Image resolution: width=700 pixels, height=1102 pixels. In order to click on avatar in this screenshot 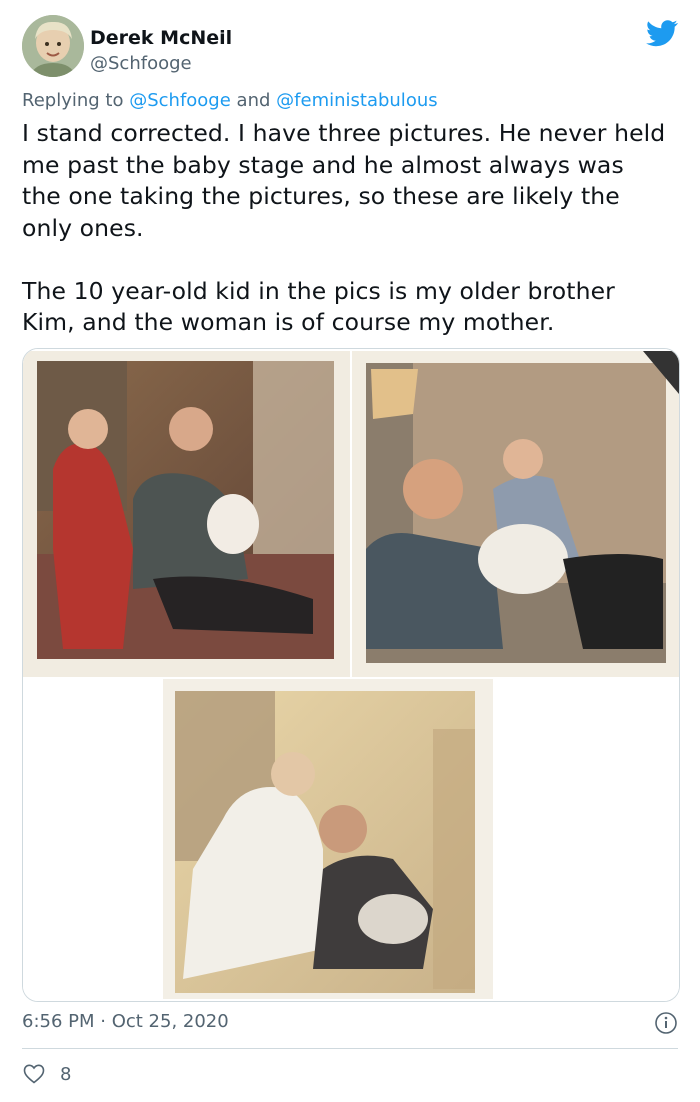, I will do `click(53, 46)`.